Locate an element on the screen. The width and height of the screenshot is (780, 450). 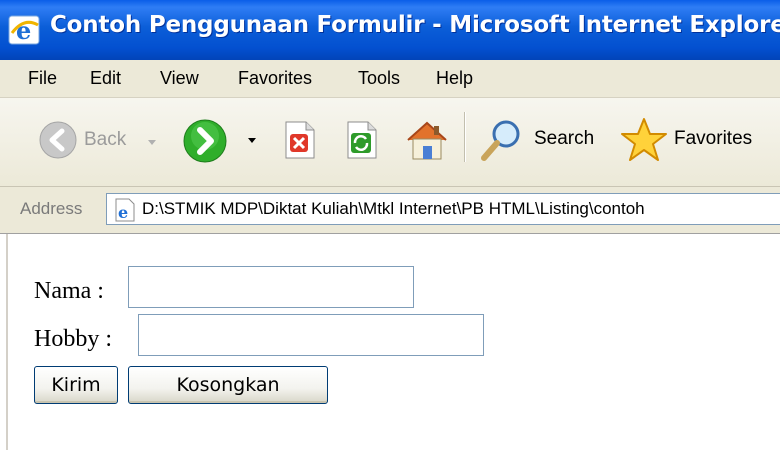
favorites-label: Favorites is located at coordinates (713, 138).